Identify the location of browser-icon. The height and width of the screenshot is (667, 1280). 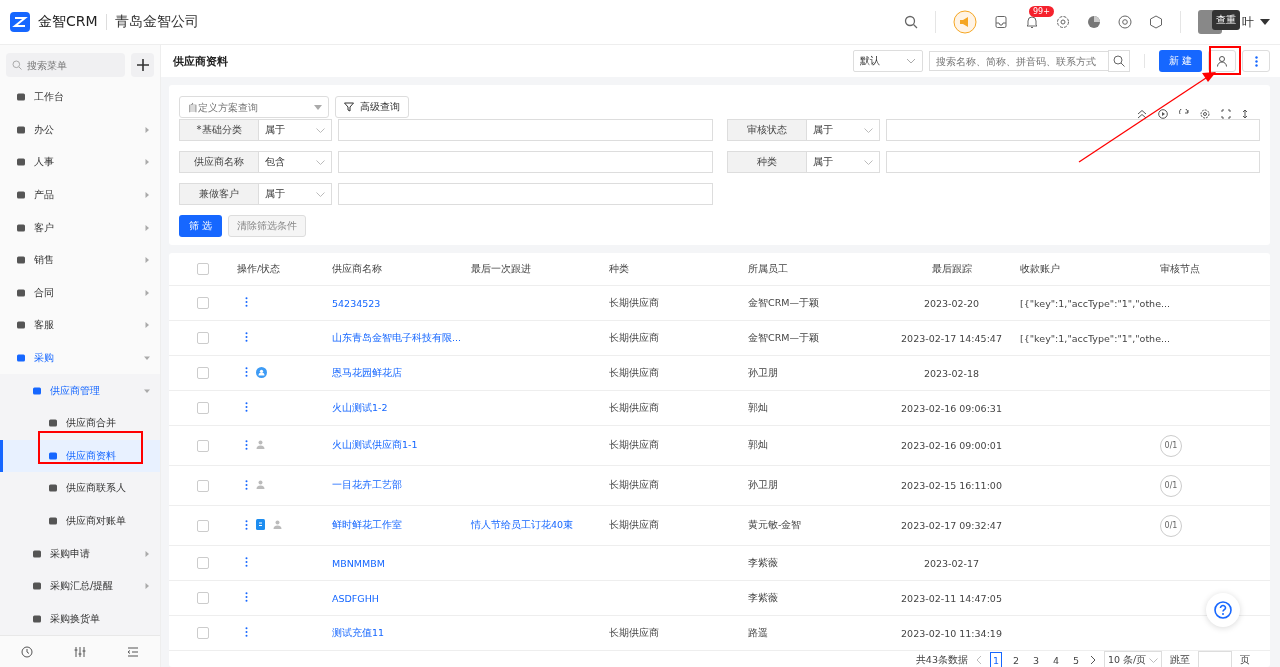
(1125, 22).